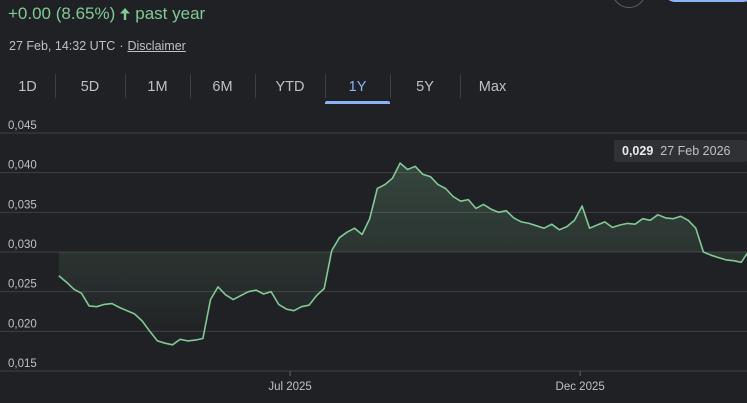 The image size is (747, 403). I want to click on quote-meta: 27 Feb, 14:32 UTC · Disclaimer, so click(97, 46).